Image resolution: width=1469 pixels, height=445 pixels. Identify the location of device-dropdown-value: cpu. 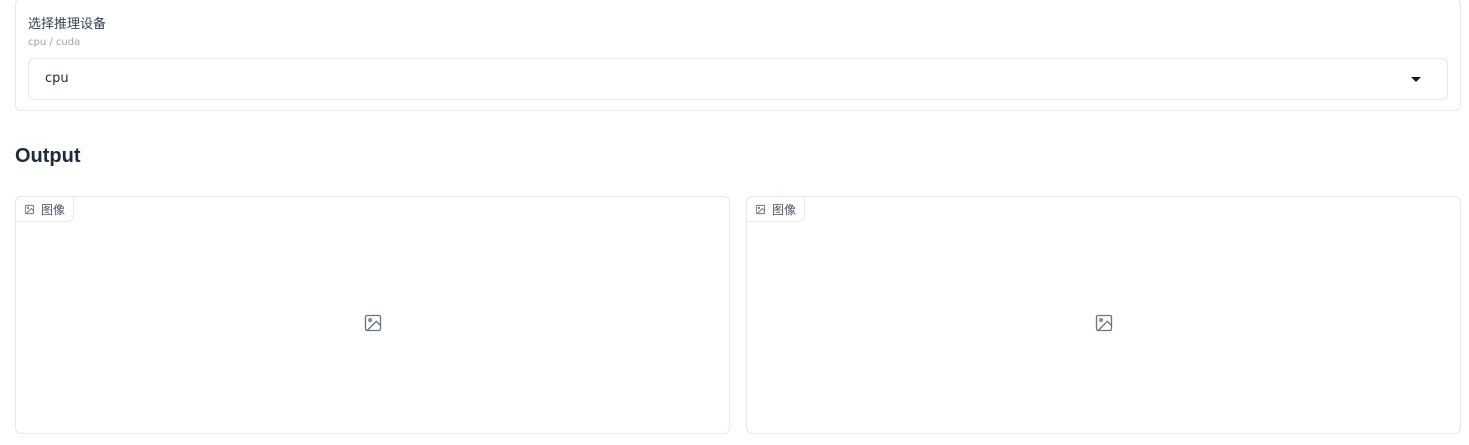
(57, 78).